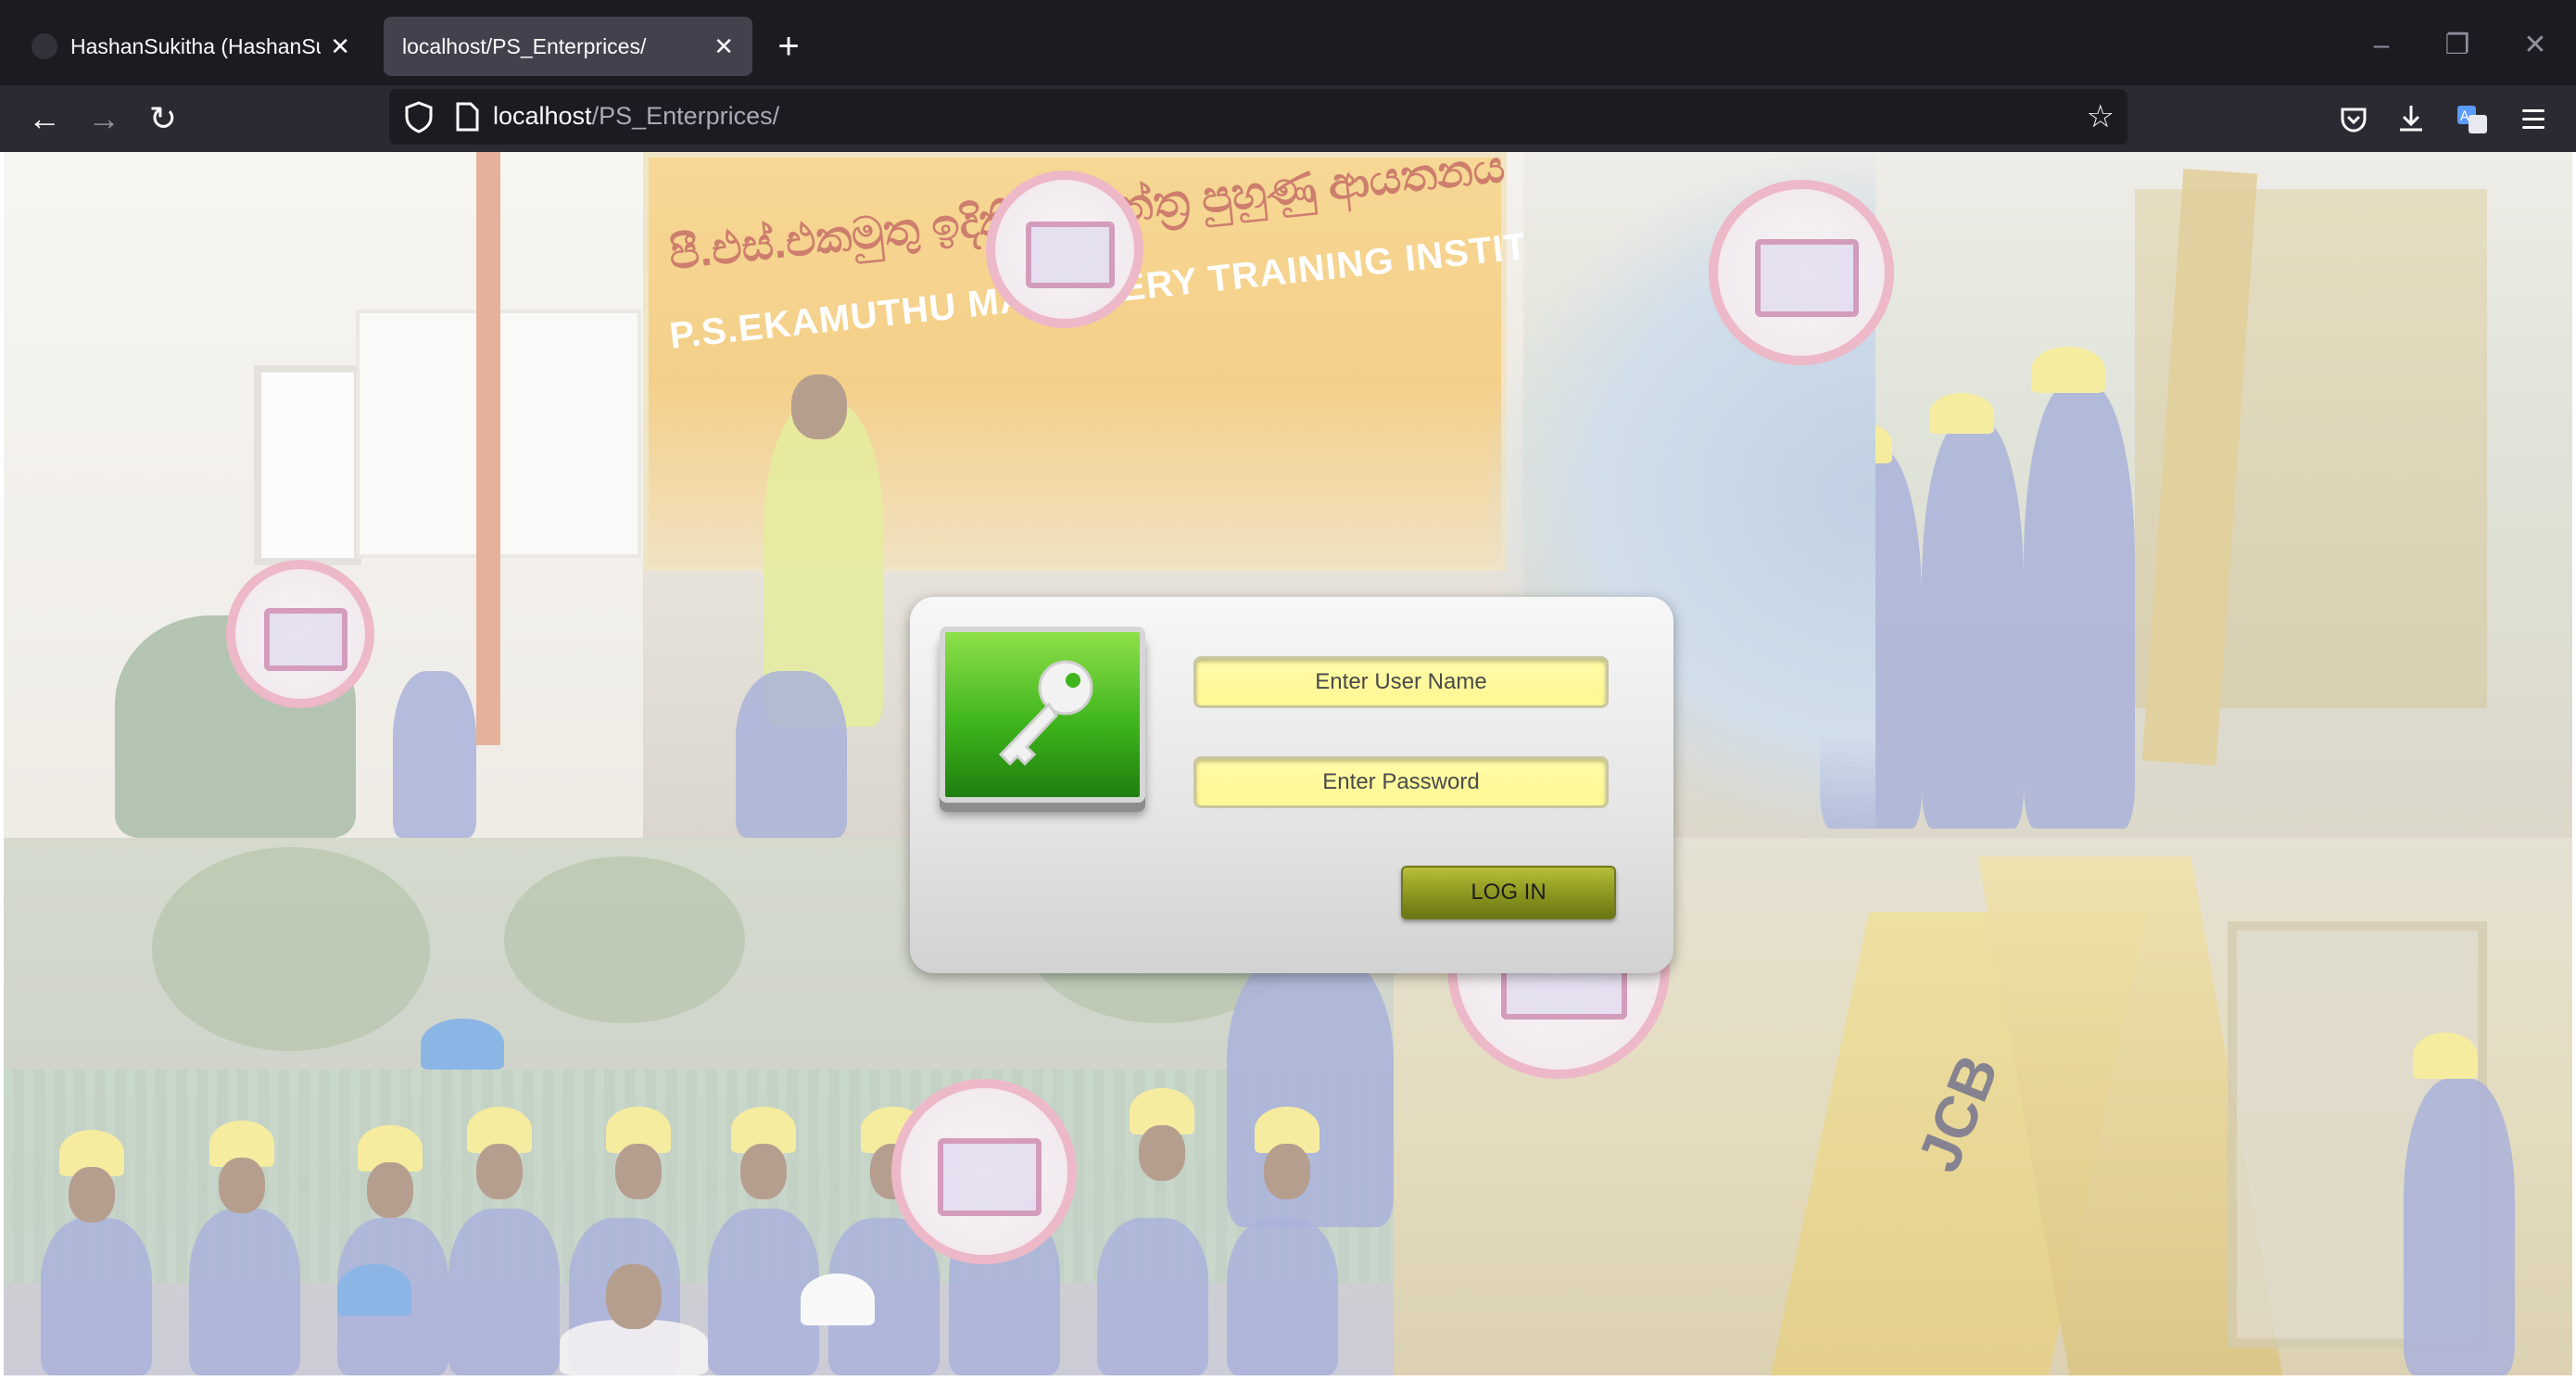 This screenshot has width=2576, height=1381. Describe the element at coordinates (525, 45) in the screenshot. I see `tab-title: localhost/PS_Enterprices/` at that location.